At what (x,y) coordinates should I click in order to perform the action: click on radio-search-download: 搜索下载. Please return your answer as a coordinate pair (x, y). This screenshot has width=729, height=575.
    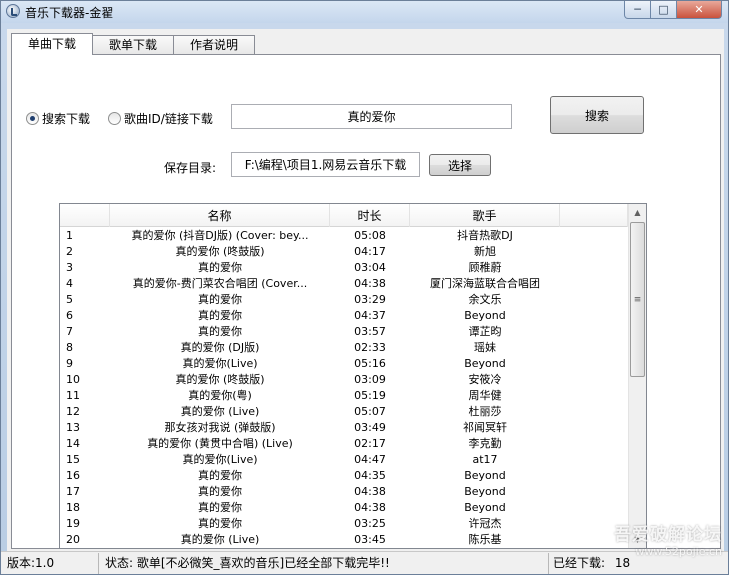
    Looking at the image, I should click on (58, 118).